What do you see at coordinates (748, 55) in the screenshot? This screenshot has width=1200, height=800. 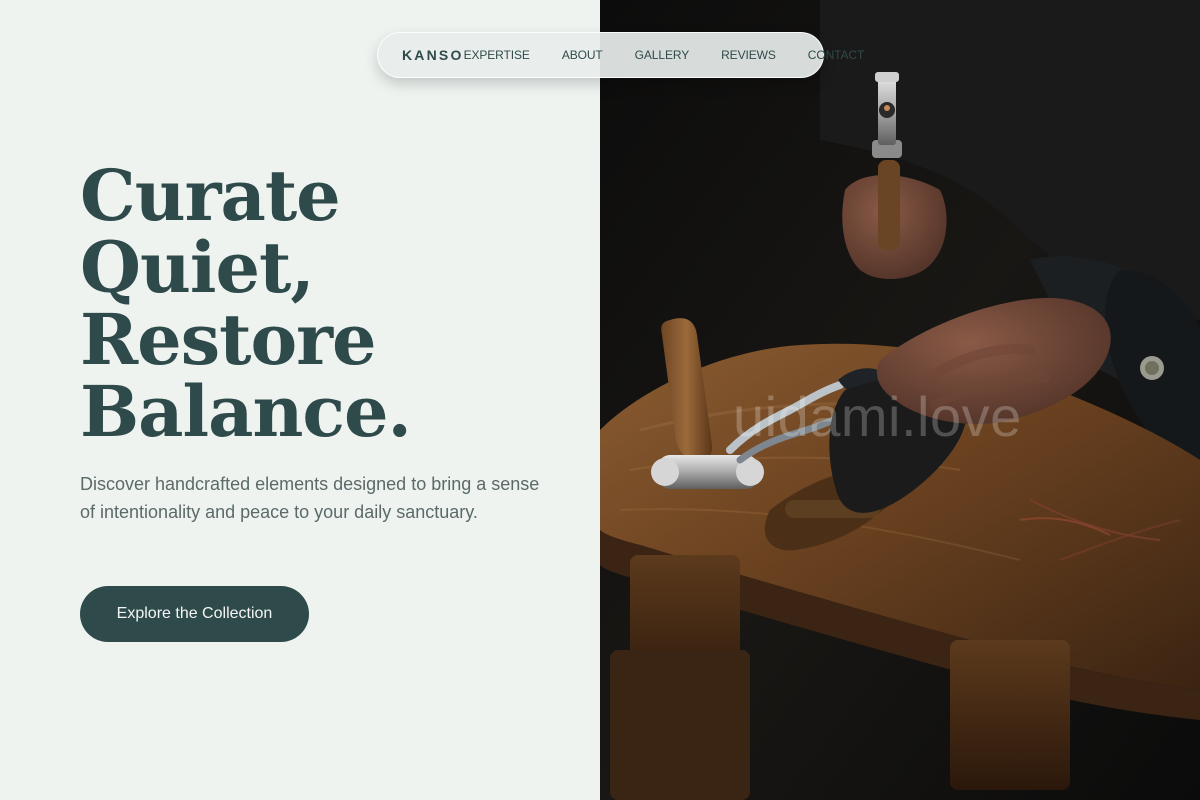 I see `nav-link-reviews: REVIEWS` at bounding box center [748, 55].